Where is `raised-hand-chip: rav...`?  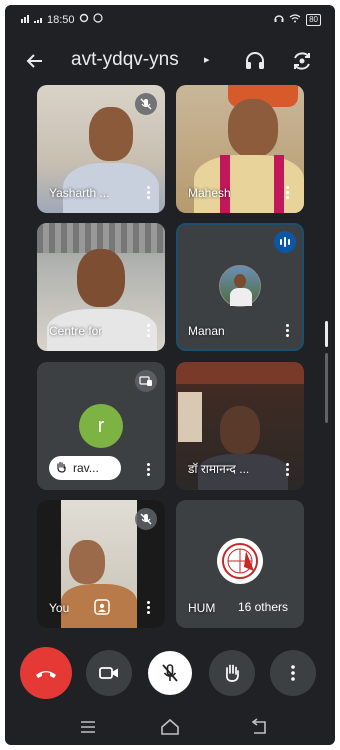
raised-hand-chip: rav... is located at coordinates (85, 468).